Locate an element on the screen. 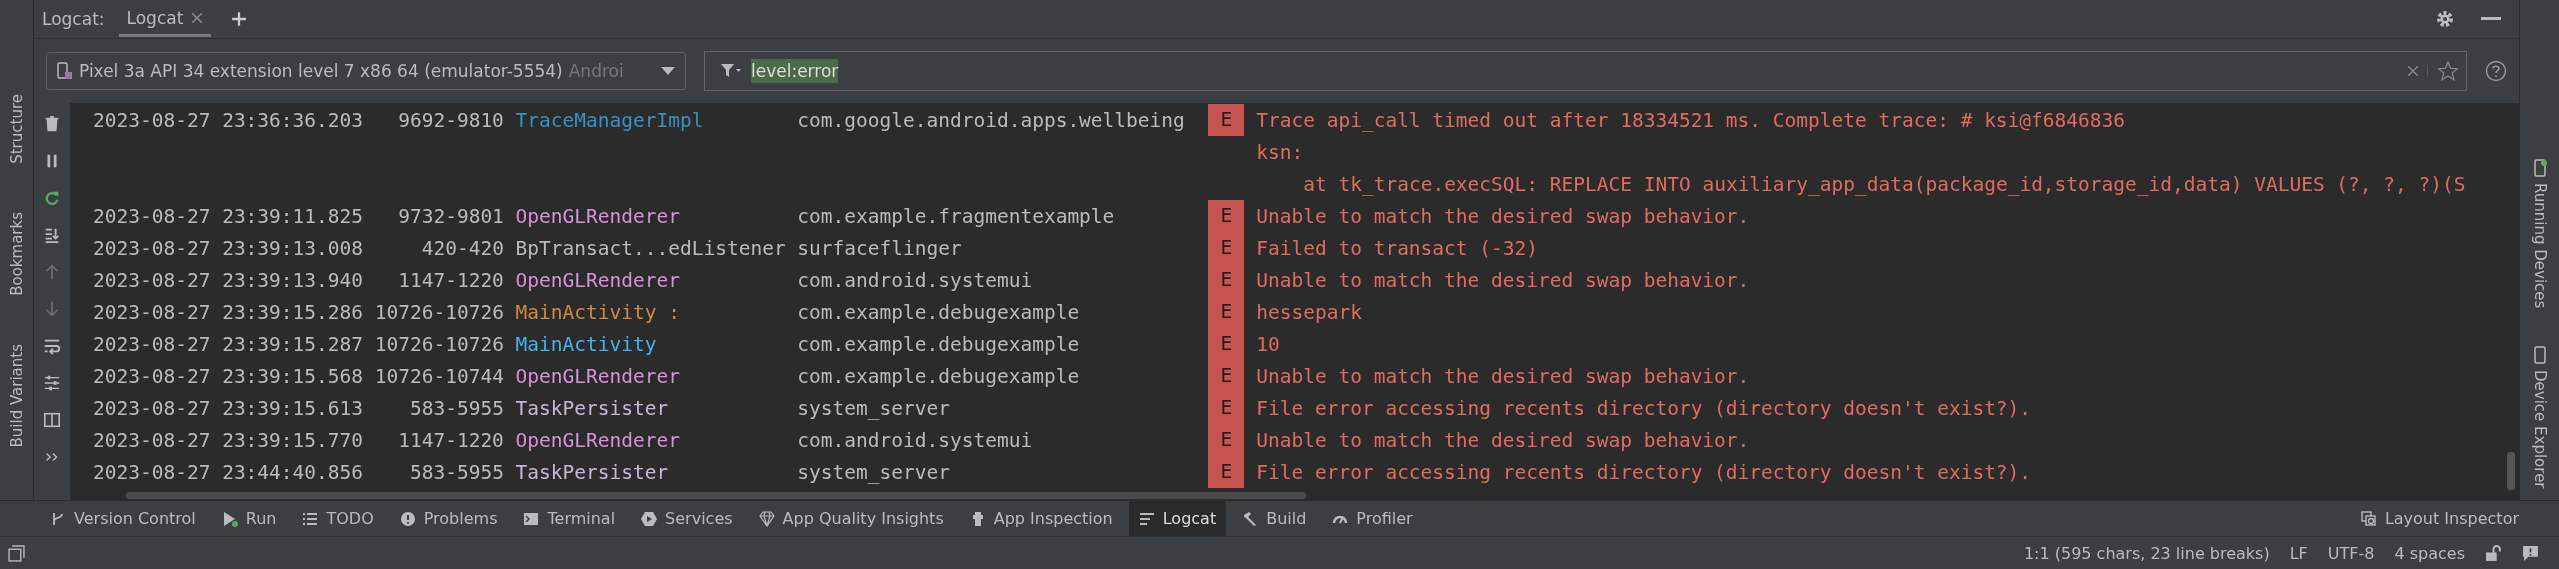 Image resolution: width=2559 pixels, height=569 pixels. log-timestamp: 2023-08-27 23:39:13.940 is located at coordinates (228, 280).